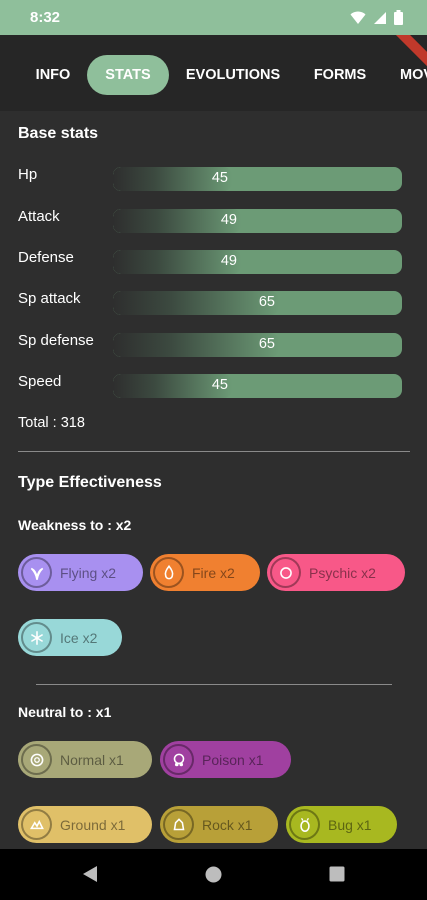 Image resolution: width=427 pixels, height=900 pixels. Describe the element at coordinates (214, 451) in the screenshot. I see `section-divider` at that location.